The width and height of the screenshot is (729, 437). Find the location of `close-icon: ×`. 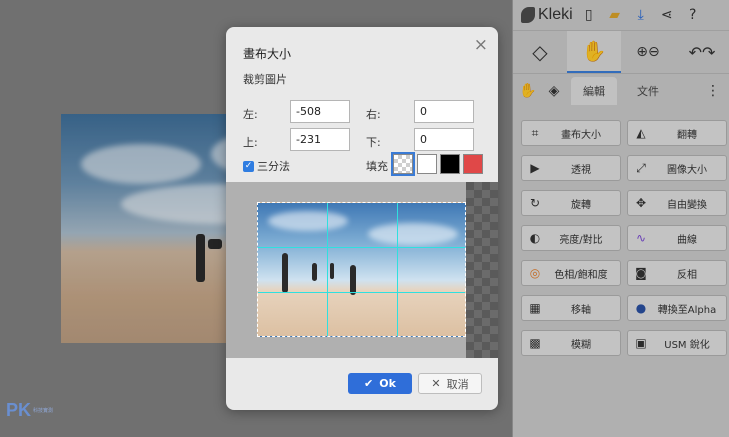

close-icon: × is located at coordinates (481, 45).